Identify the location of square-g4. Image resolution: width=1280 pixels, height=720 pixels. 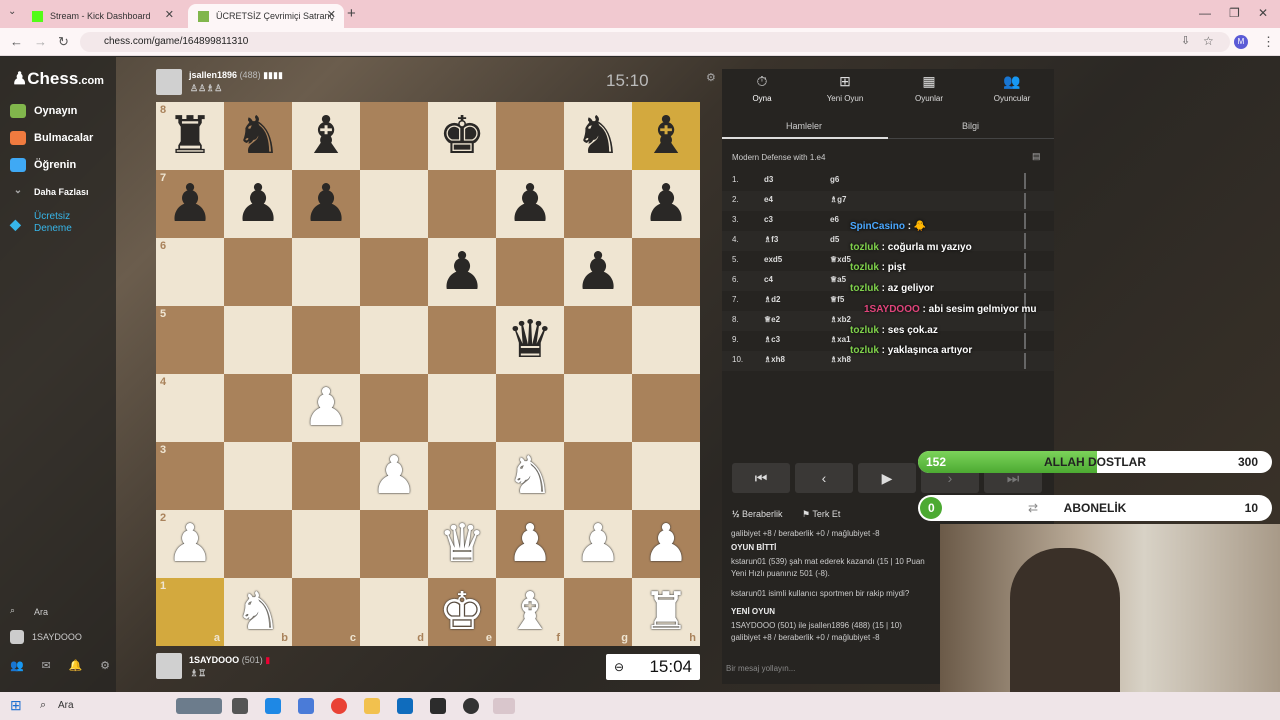
(598, 408).